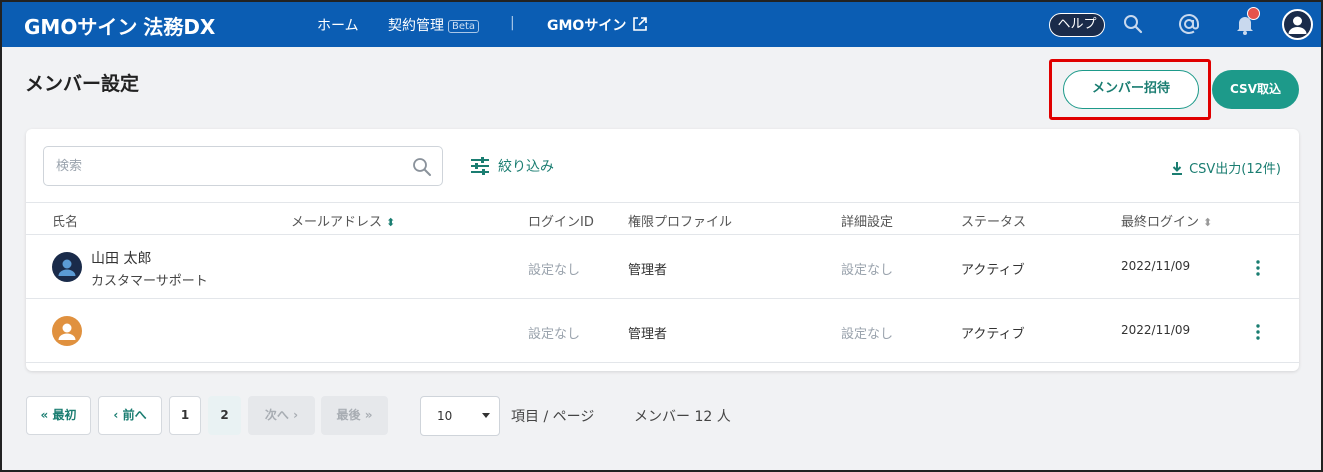 This screenshot has width=1323, height=472. I want to click on first-page-button: « 最初, so click(58, 415).